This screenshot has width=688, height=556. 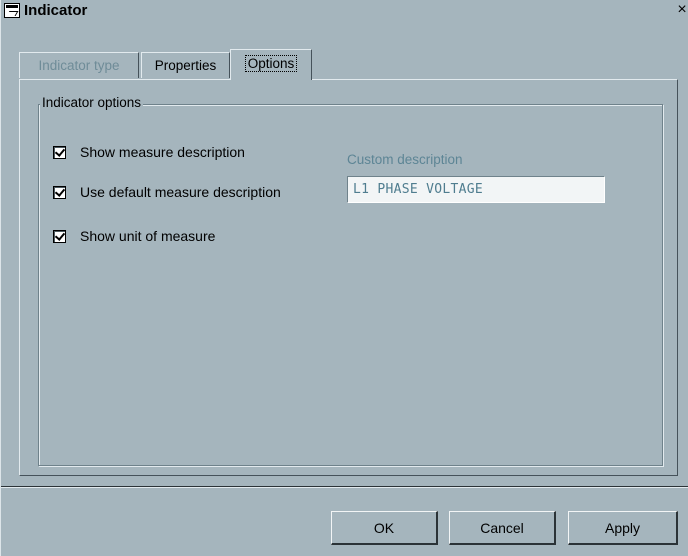 What do you see at coordinates (12, 10) in the screenshot?
I see `window-icon` at bounding box center [12, 10].